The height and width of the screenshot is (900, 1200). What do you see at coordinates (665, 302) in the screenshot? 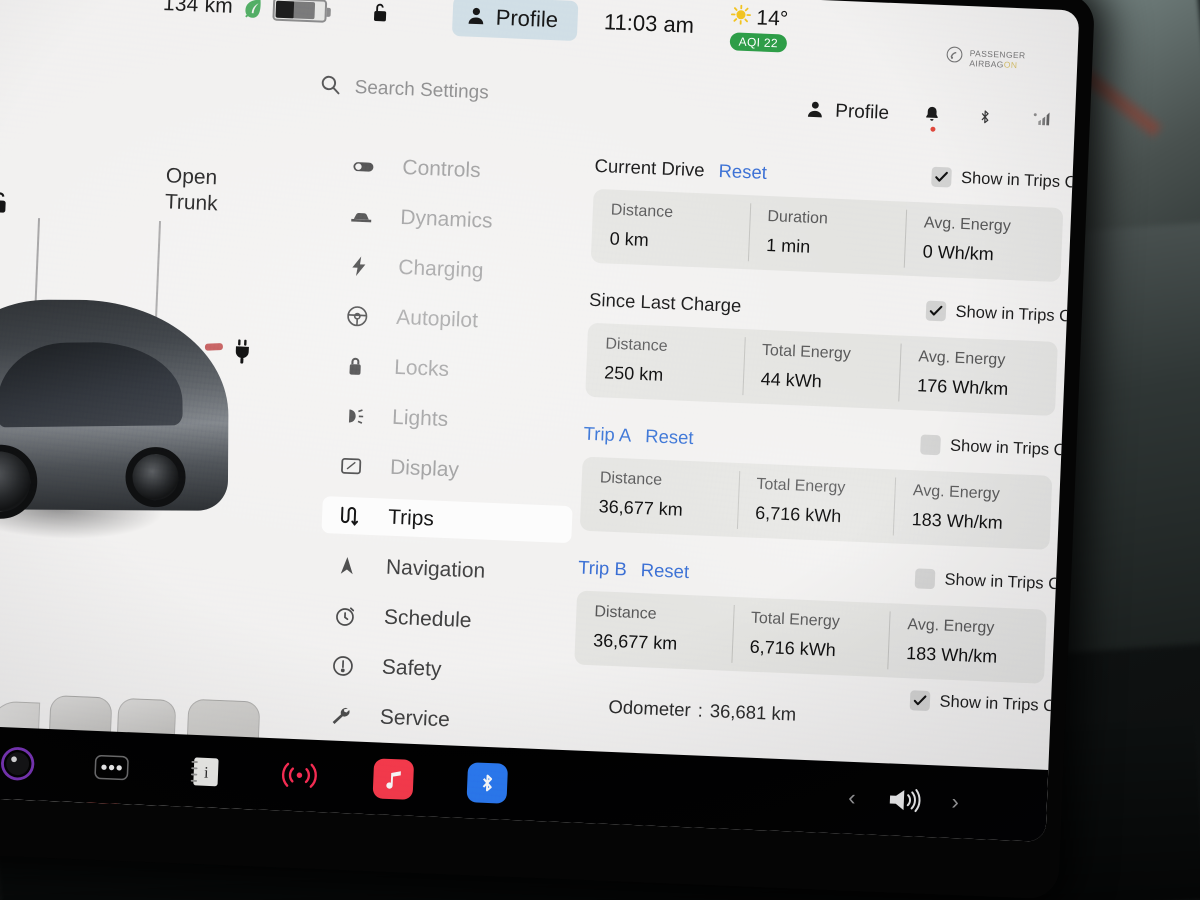
I see `section-title: Since Last Charge` at bounding box center [665, 302].